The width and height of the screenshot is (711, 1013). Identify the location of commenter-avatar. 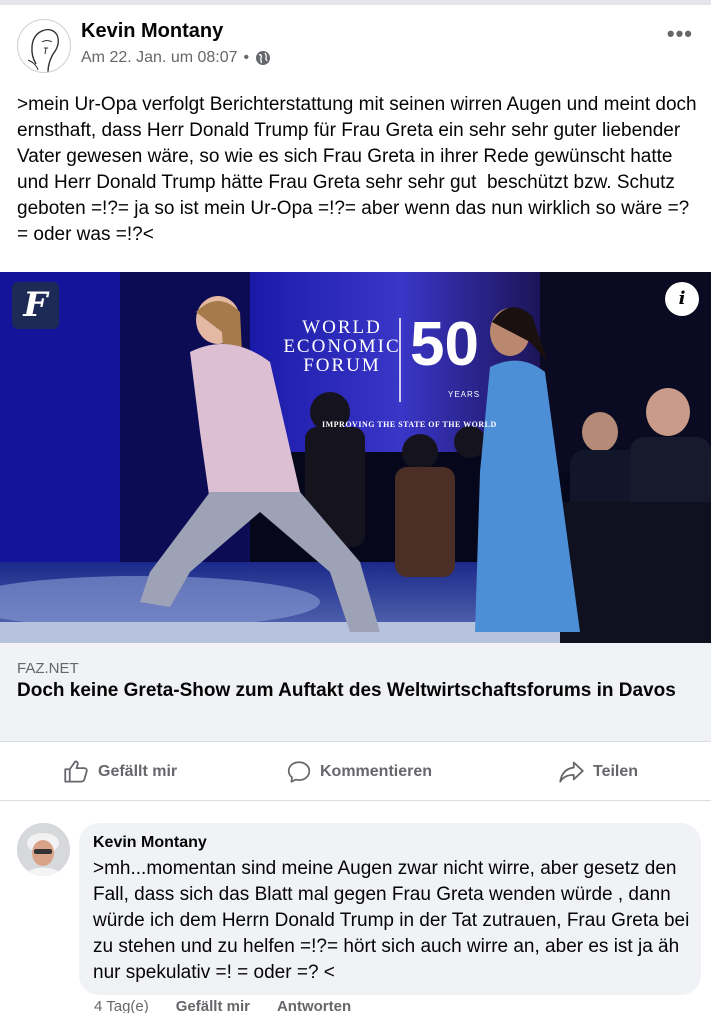
(43, 849).